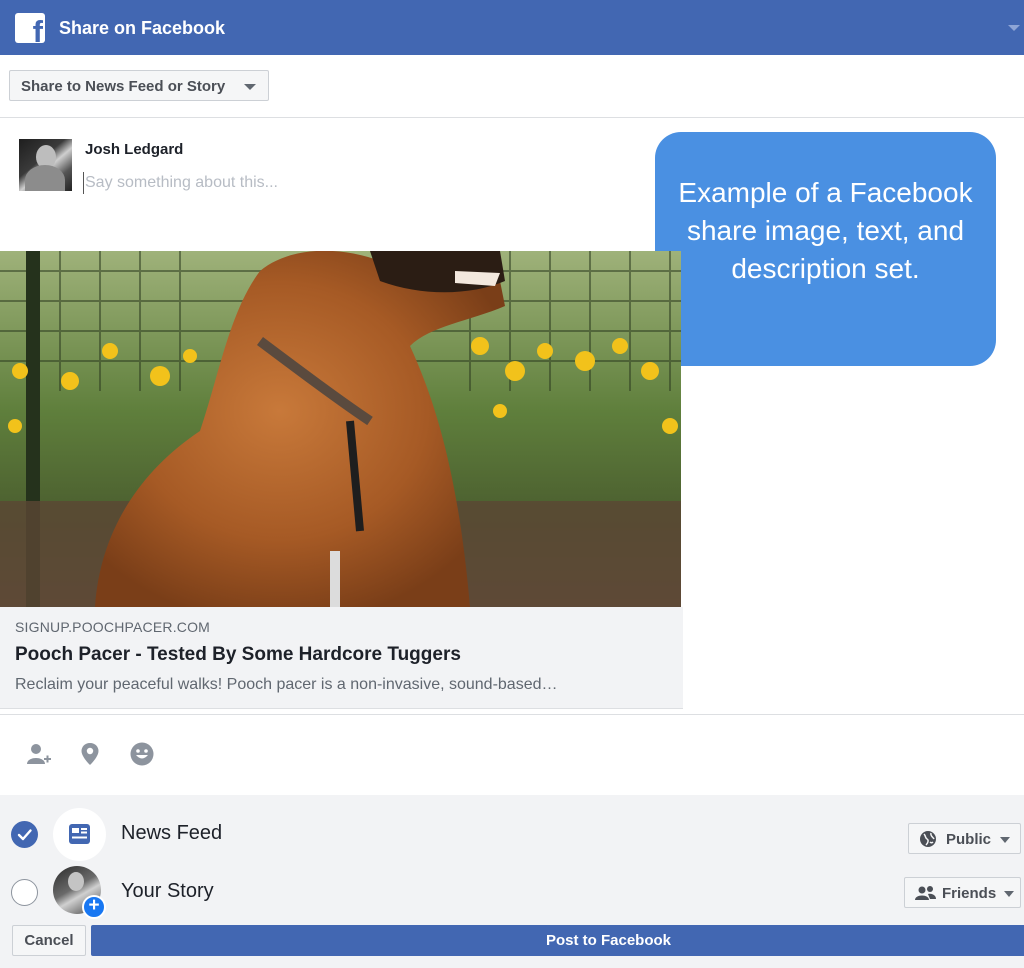  Describe the element at coordinates (142, 754) in the screenshot. I see `feeling-emoji-icon` at that location.